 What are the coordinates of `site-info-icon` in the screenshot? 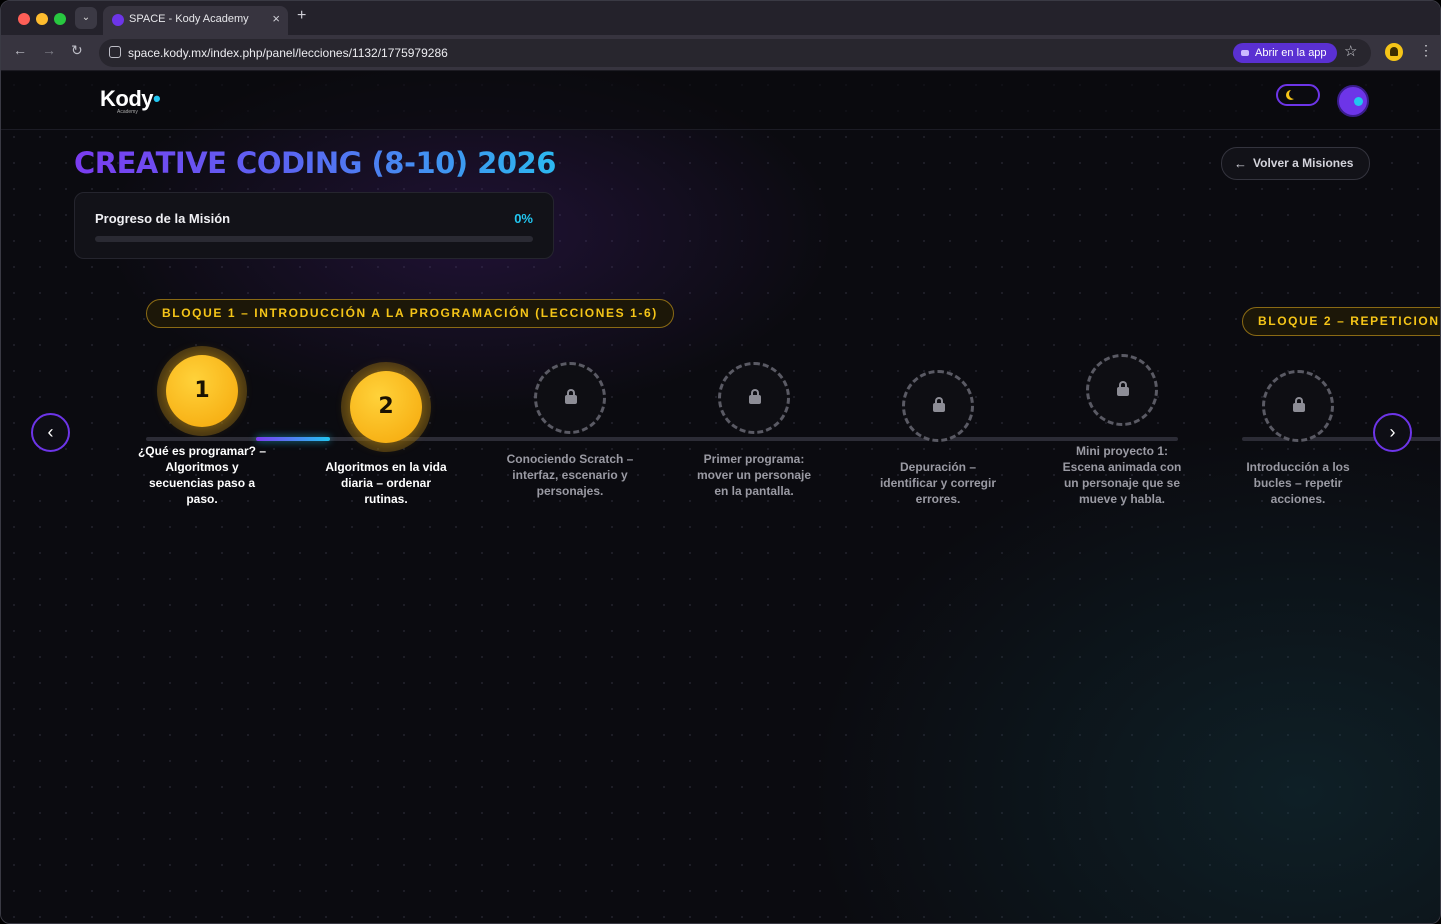 It's located at (115, 52).